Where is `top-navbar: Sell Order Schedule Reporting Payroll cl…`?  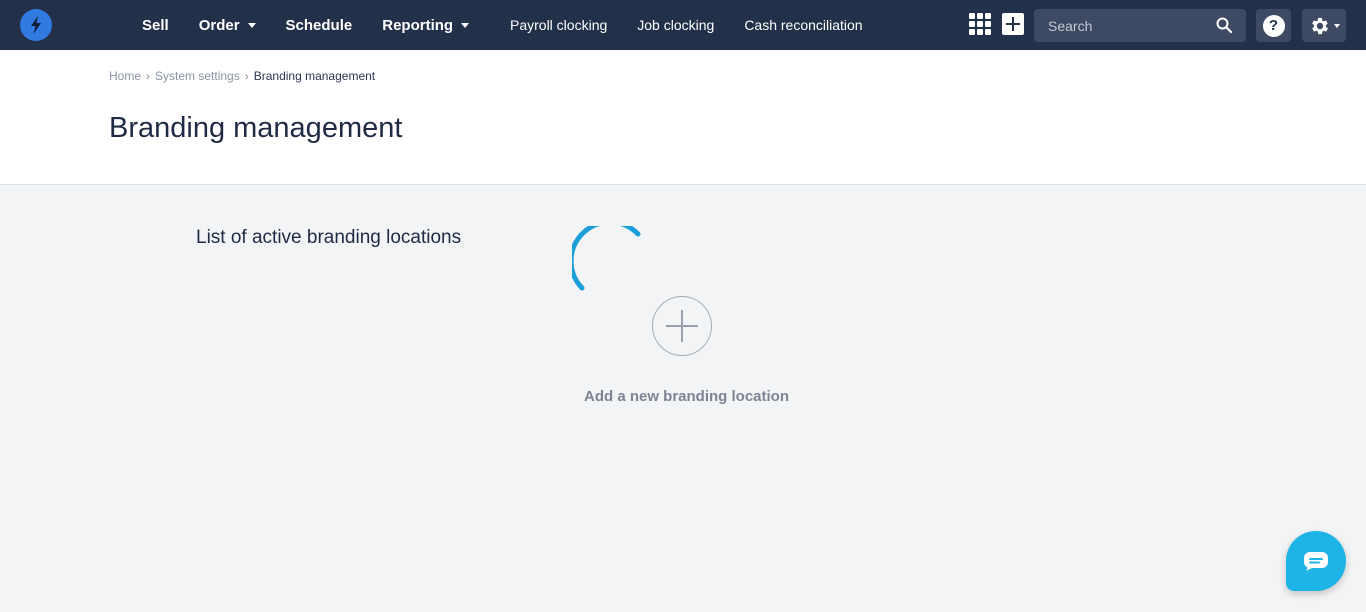
top-navbar: Sell Order Schedule Reporting Payroll cl… is located at coordinates (683, 25).